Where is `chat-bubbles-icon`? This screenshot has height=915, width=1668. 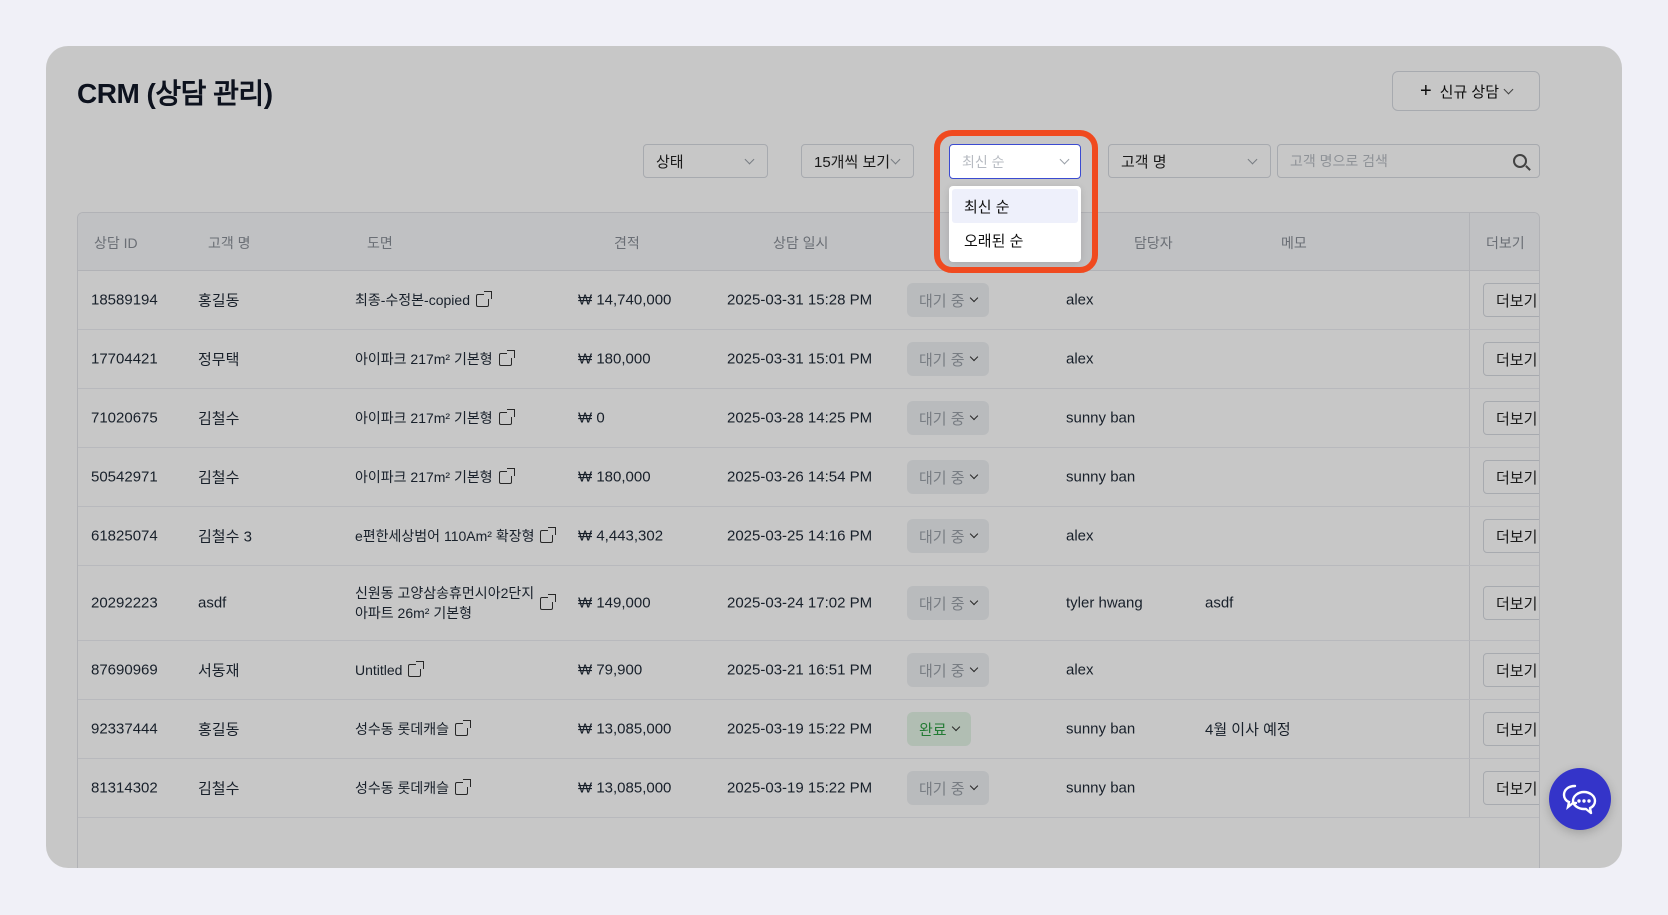 chat-bubbles-icon is located at coordinates (1579, 799).